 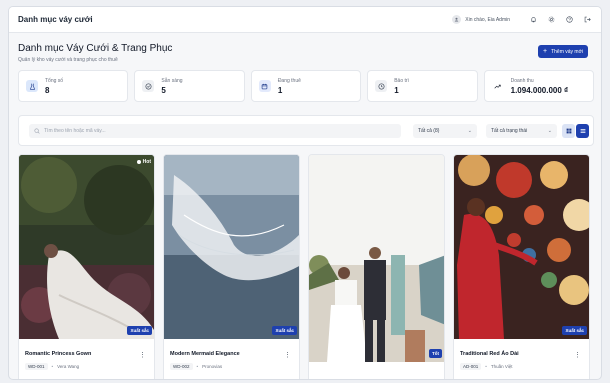 I want to click on dress-code: WD-002, so click(x=181, y=366).